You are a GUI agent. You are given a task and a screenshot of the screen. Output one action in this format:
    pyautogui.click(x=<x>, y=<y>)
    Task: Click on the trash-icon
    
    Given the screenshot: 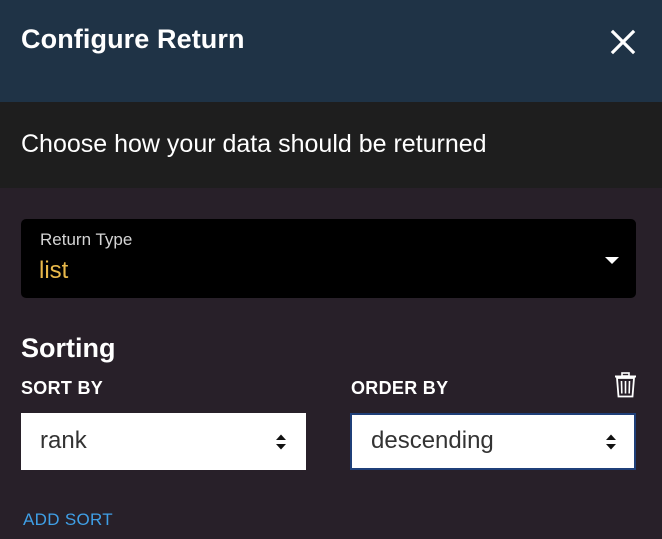 What is the action you would take?
    pyautogui.click(x=625, y=385)
    